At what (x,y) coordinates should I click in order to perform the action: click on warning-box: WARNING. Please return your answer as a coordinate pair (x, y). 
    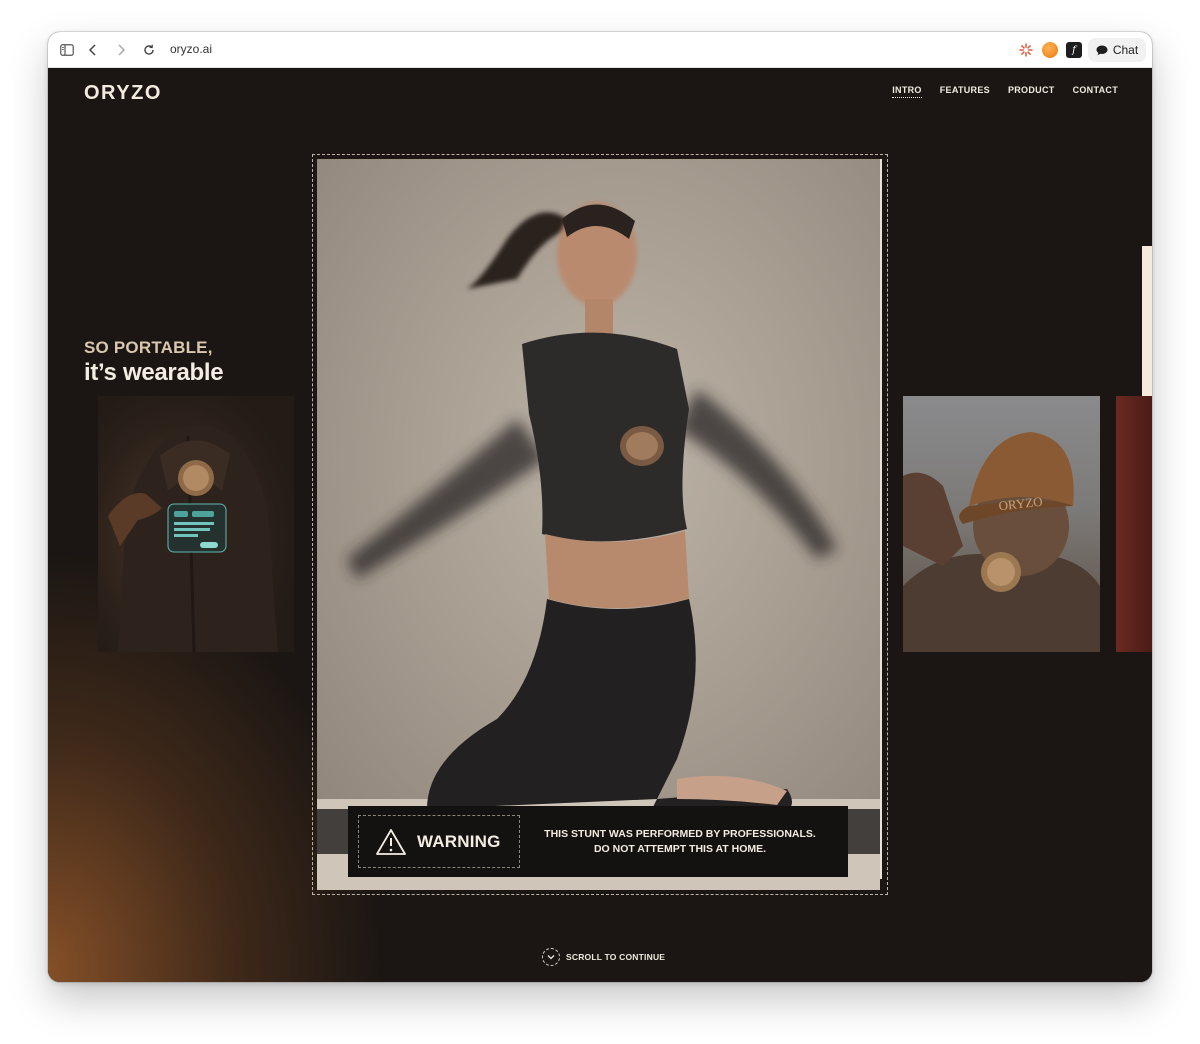
    Looking at the image, I should click on (439, 841).